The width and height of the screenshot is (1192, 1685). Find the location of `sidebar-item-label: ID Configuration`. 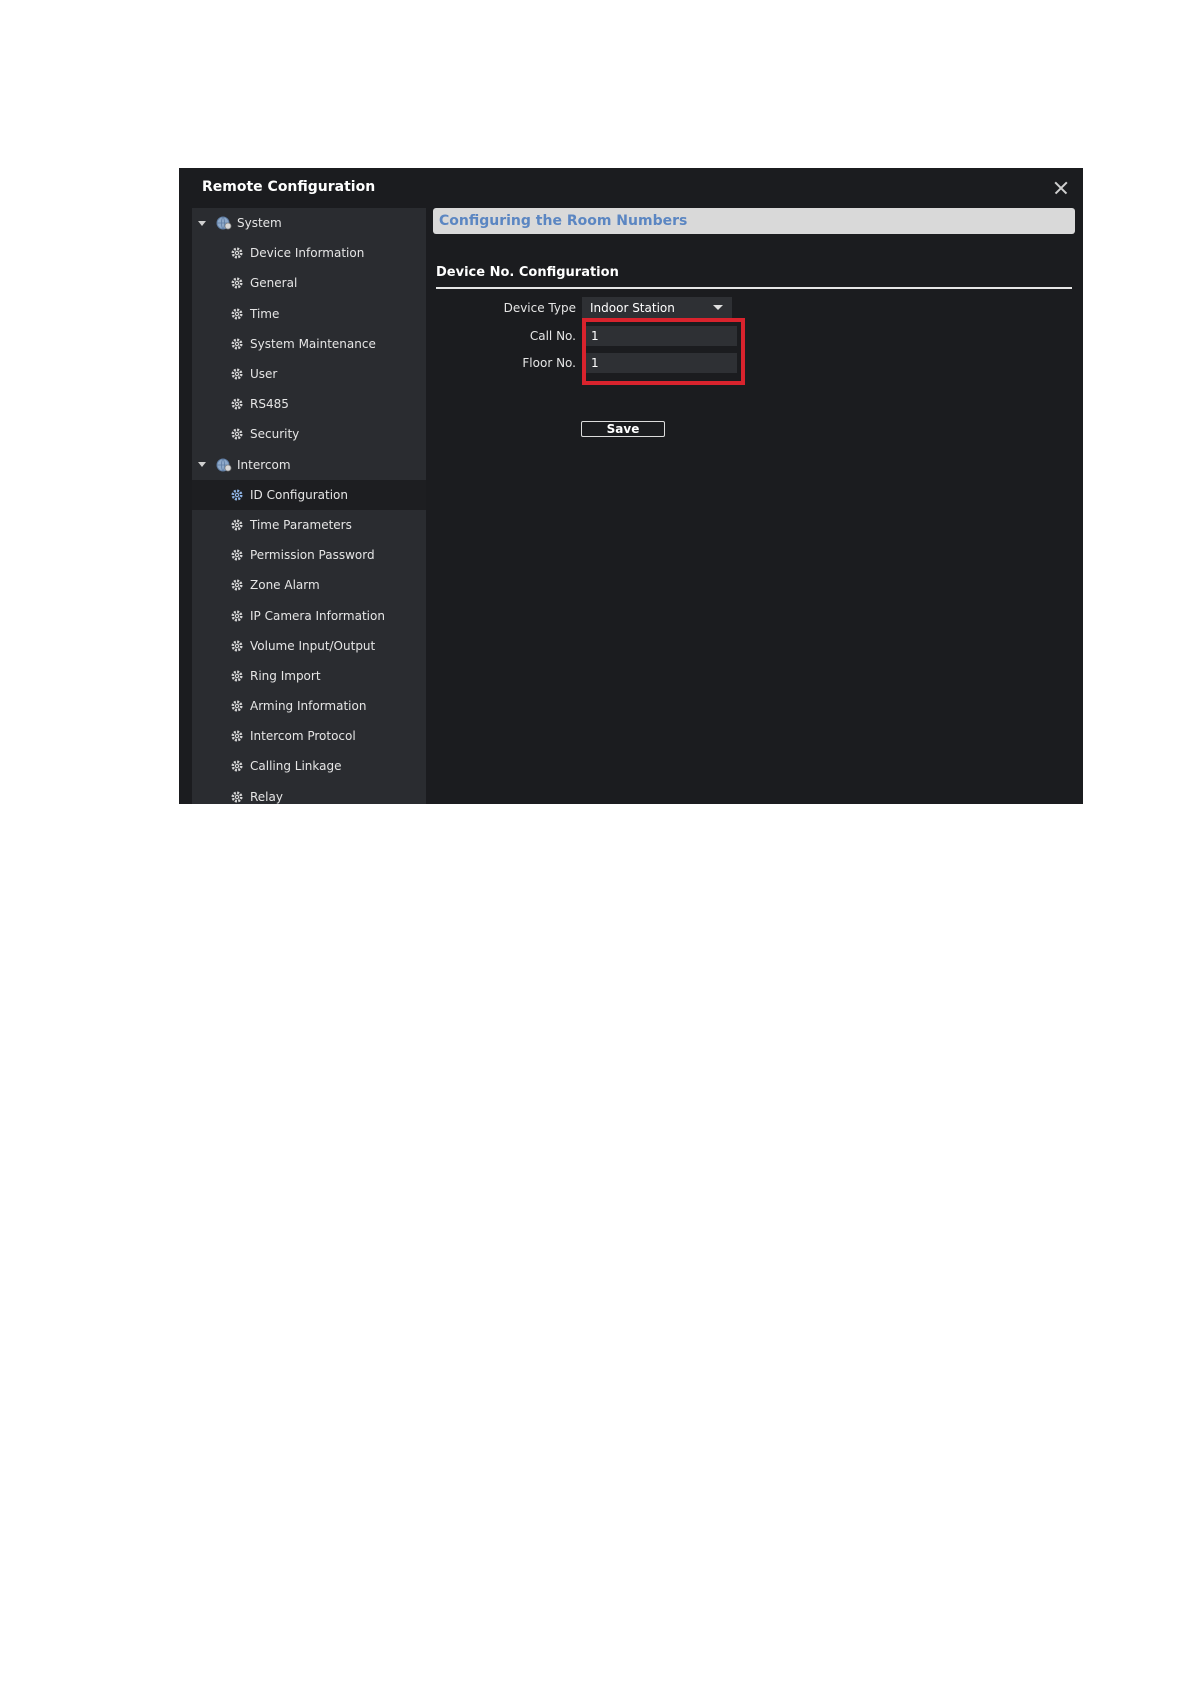

sidebar-item-label: ID Configuration is located at coordinates (299, 494).